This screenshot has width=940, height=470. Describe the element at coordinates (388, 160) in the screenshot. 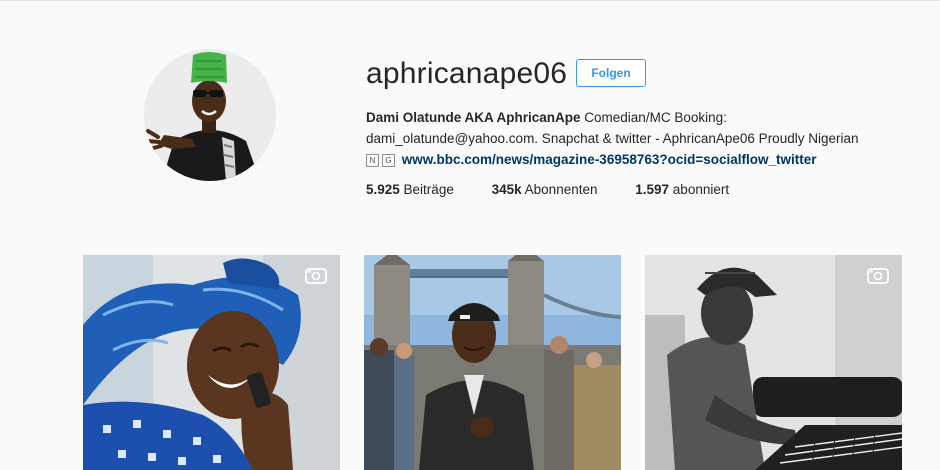

I see `g-badge-icon: G` at that location.